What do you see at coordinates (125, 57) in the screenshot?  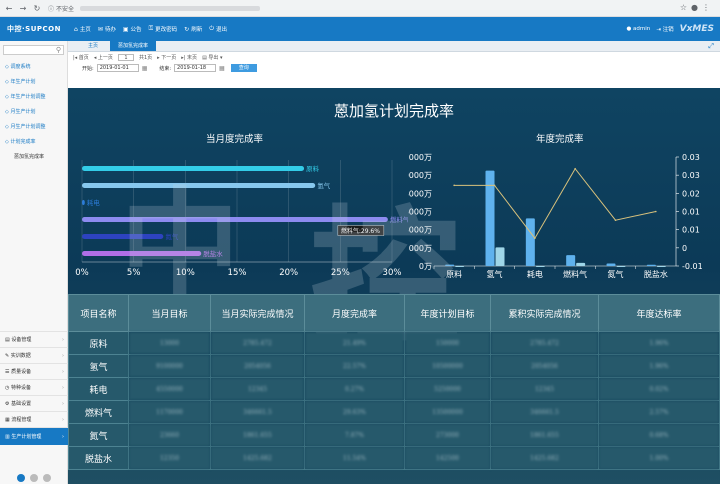 I see `page-number-input: 1` at bounding box center [125, 57].